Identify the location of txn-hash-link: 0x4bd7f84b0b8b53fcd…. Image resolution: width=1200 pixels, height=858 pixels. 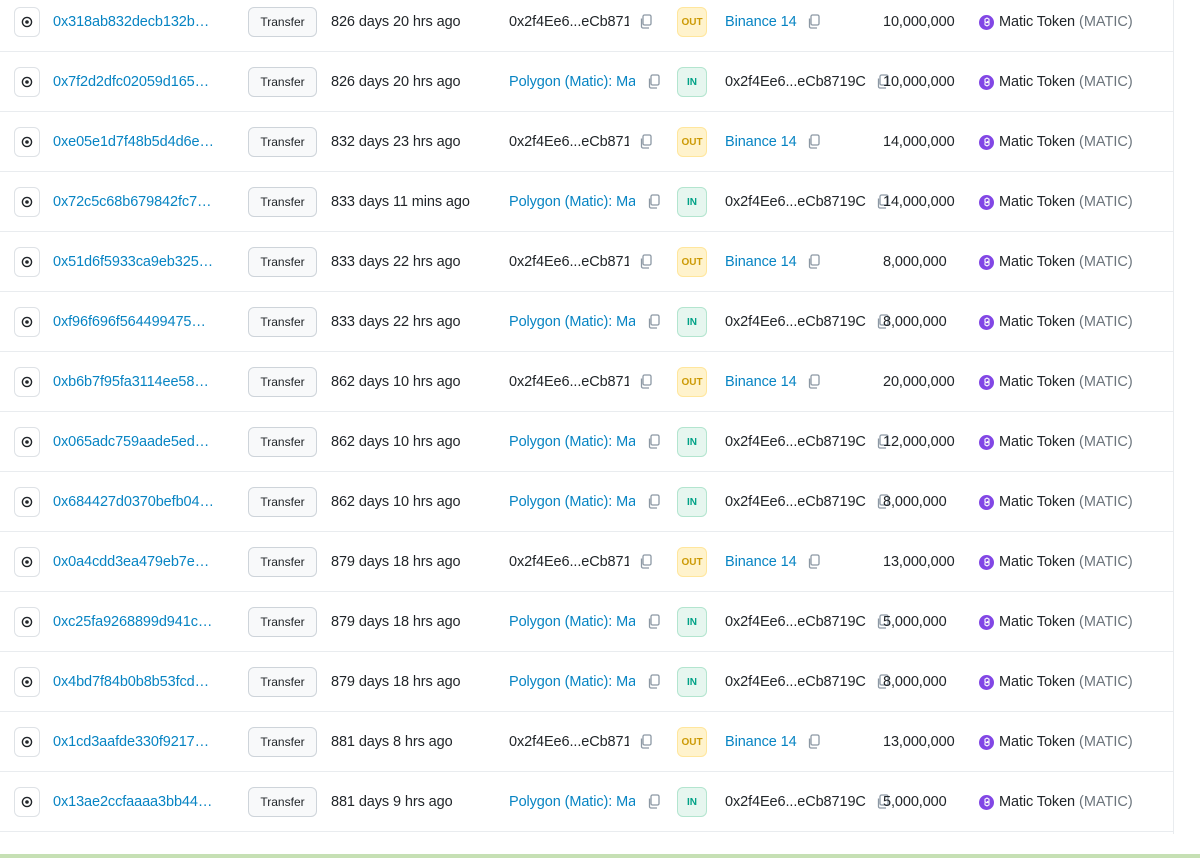
(131, 682).